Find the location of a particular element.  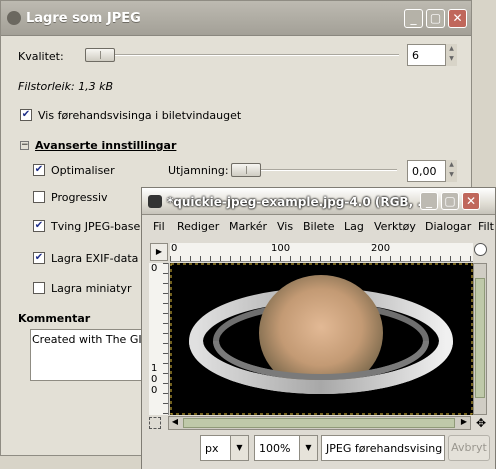

unit-select: px ▼ is located at coordinates (224, 448).